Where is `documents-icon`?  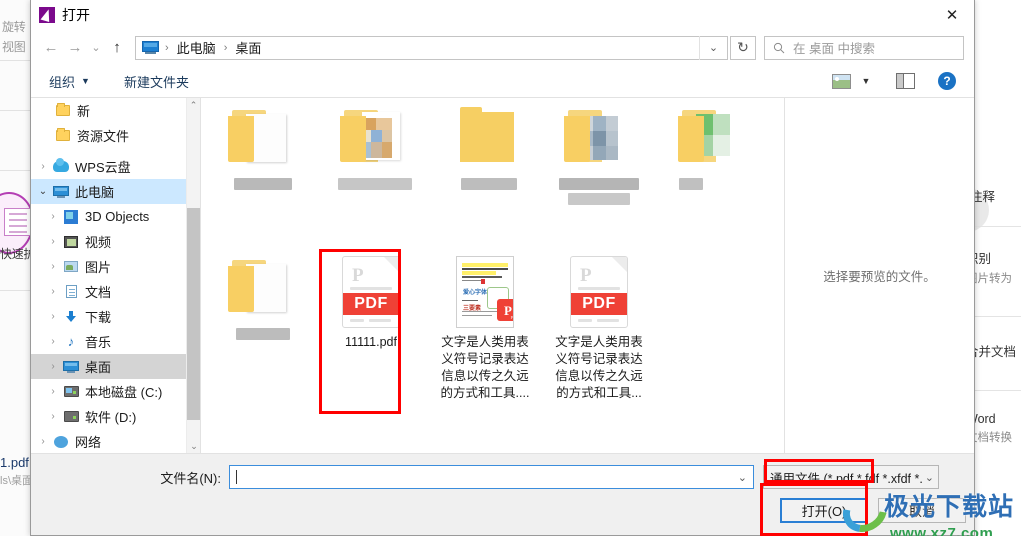 documents-icon is located at coordinates (71, 291).